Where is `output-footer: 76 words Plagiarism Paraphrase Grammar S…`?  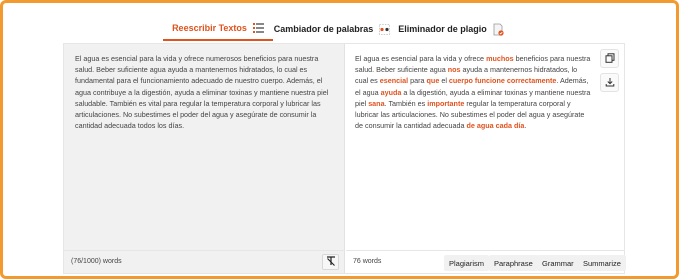
output-footer: 76 words Plagiarism Paraphrase Grammar S… is located at coordinates (486, 261).